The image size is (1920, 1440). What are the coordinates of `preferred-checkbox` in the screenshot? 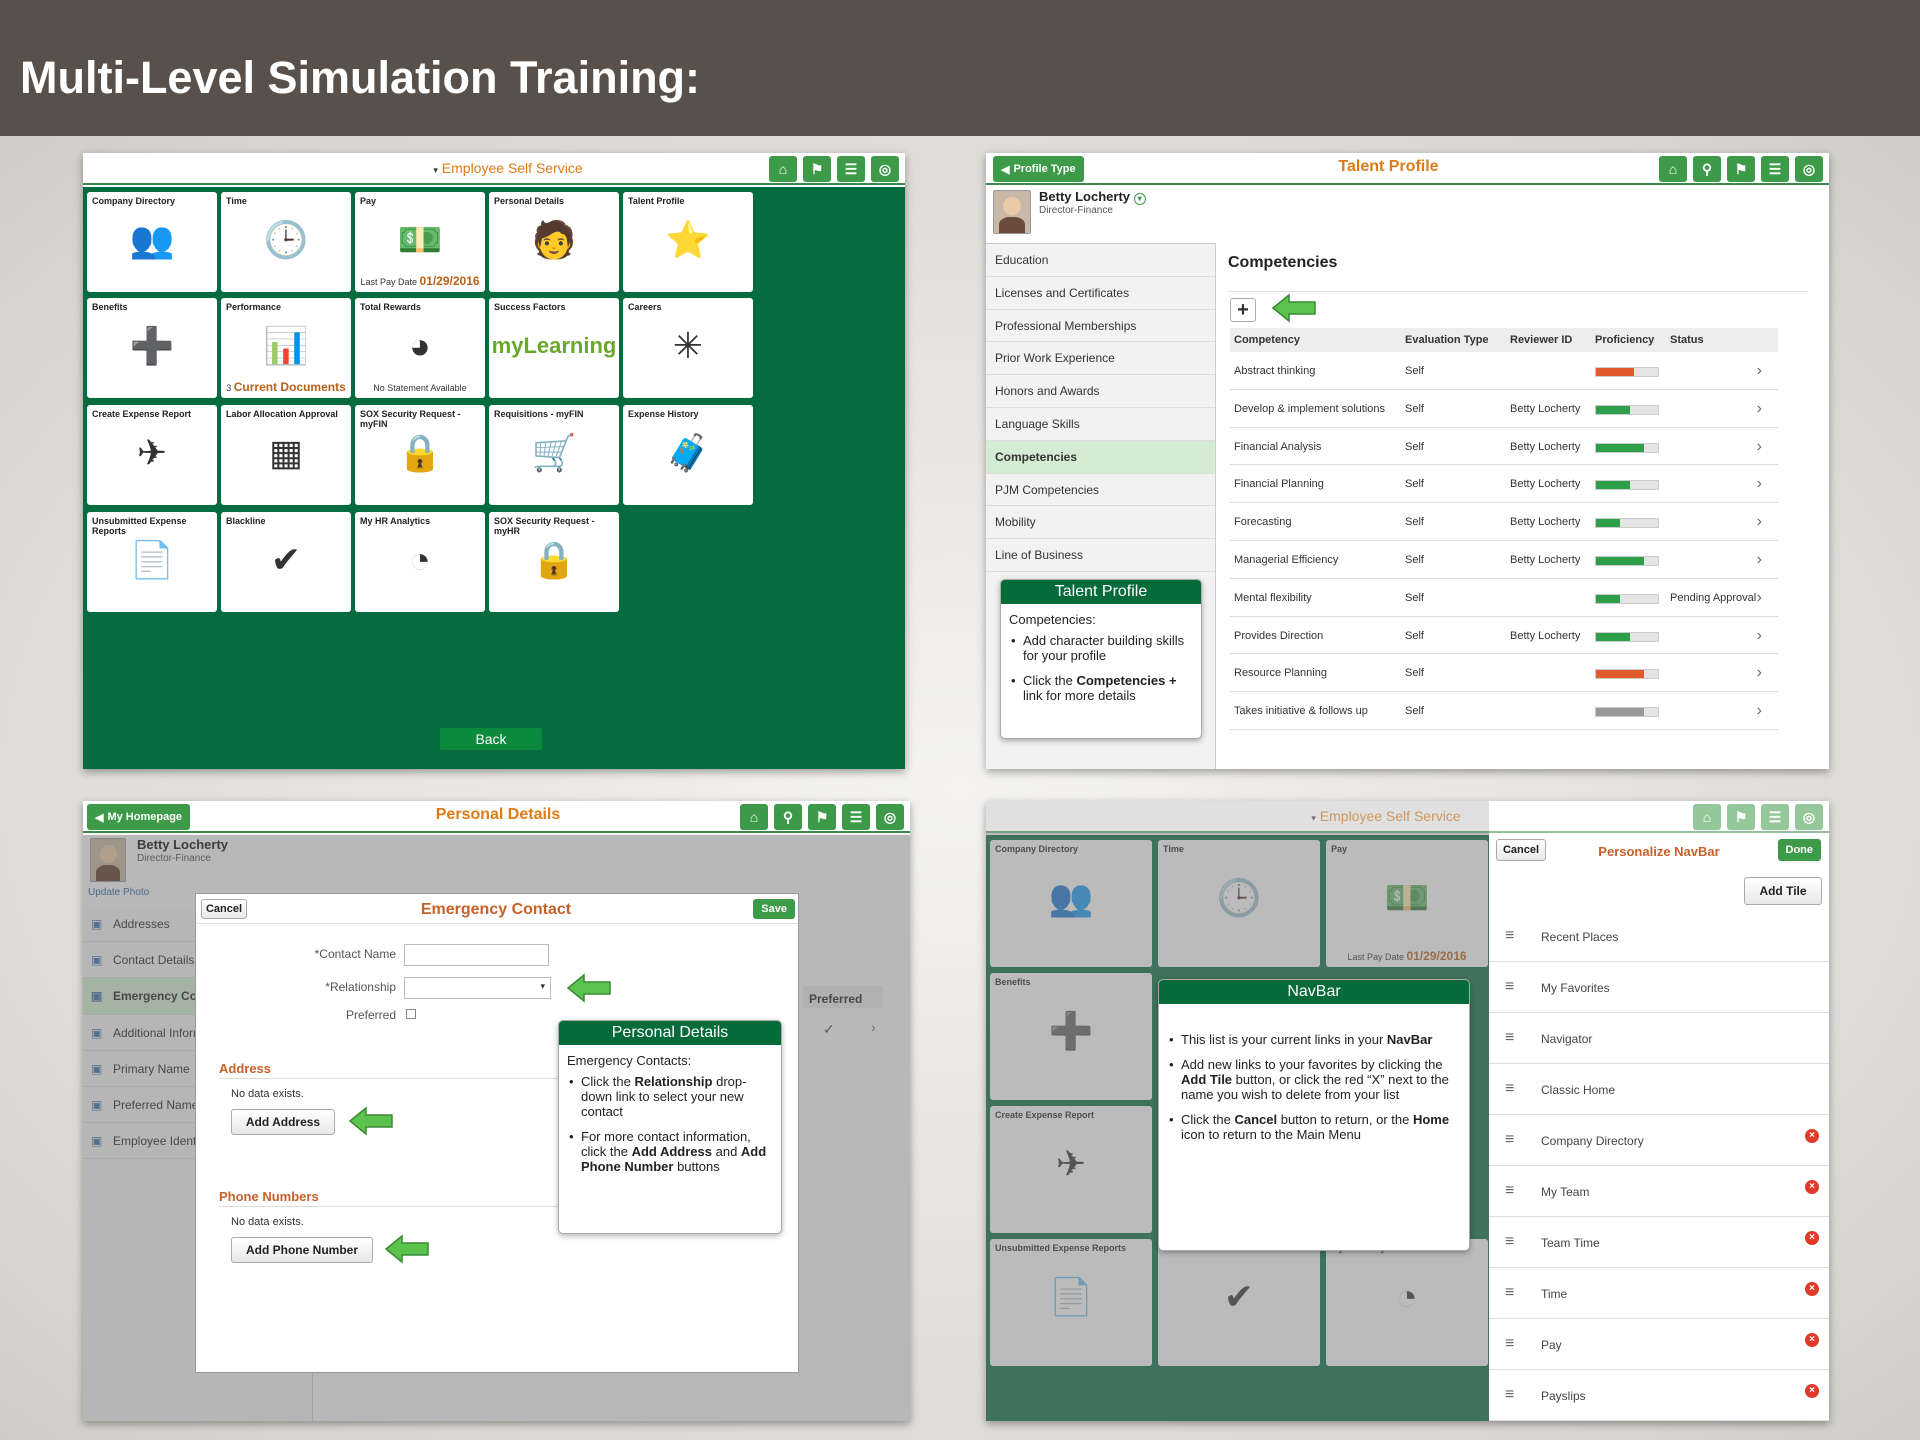 It's located at (411, 1014).